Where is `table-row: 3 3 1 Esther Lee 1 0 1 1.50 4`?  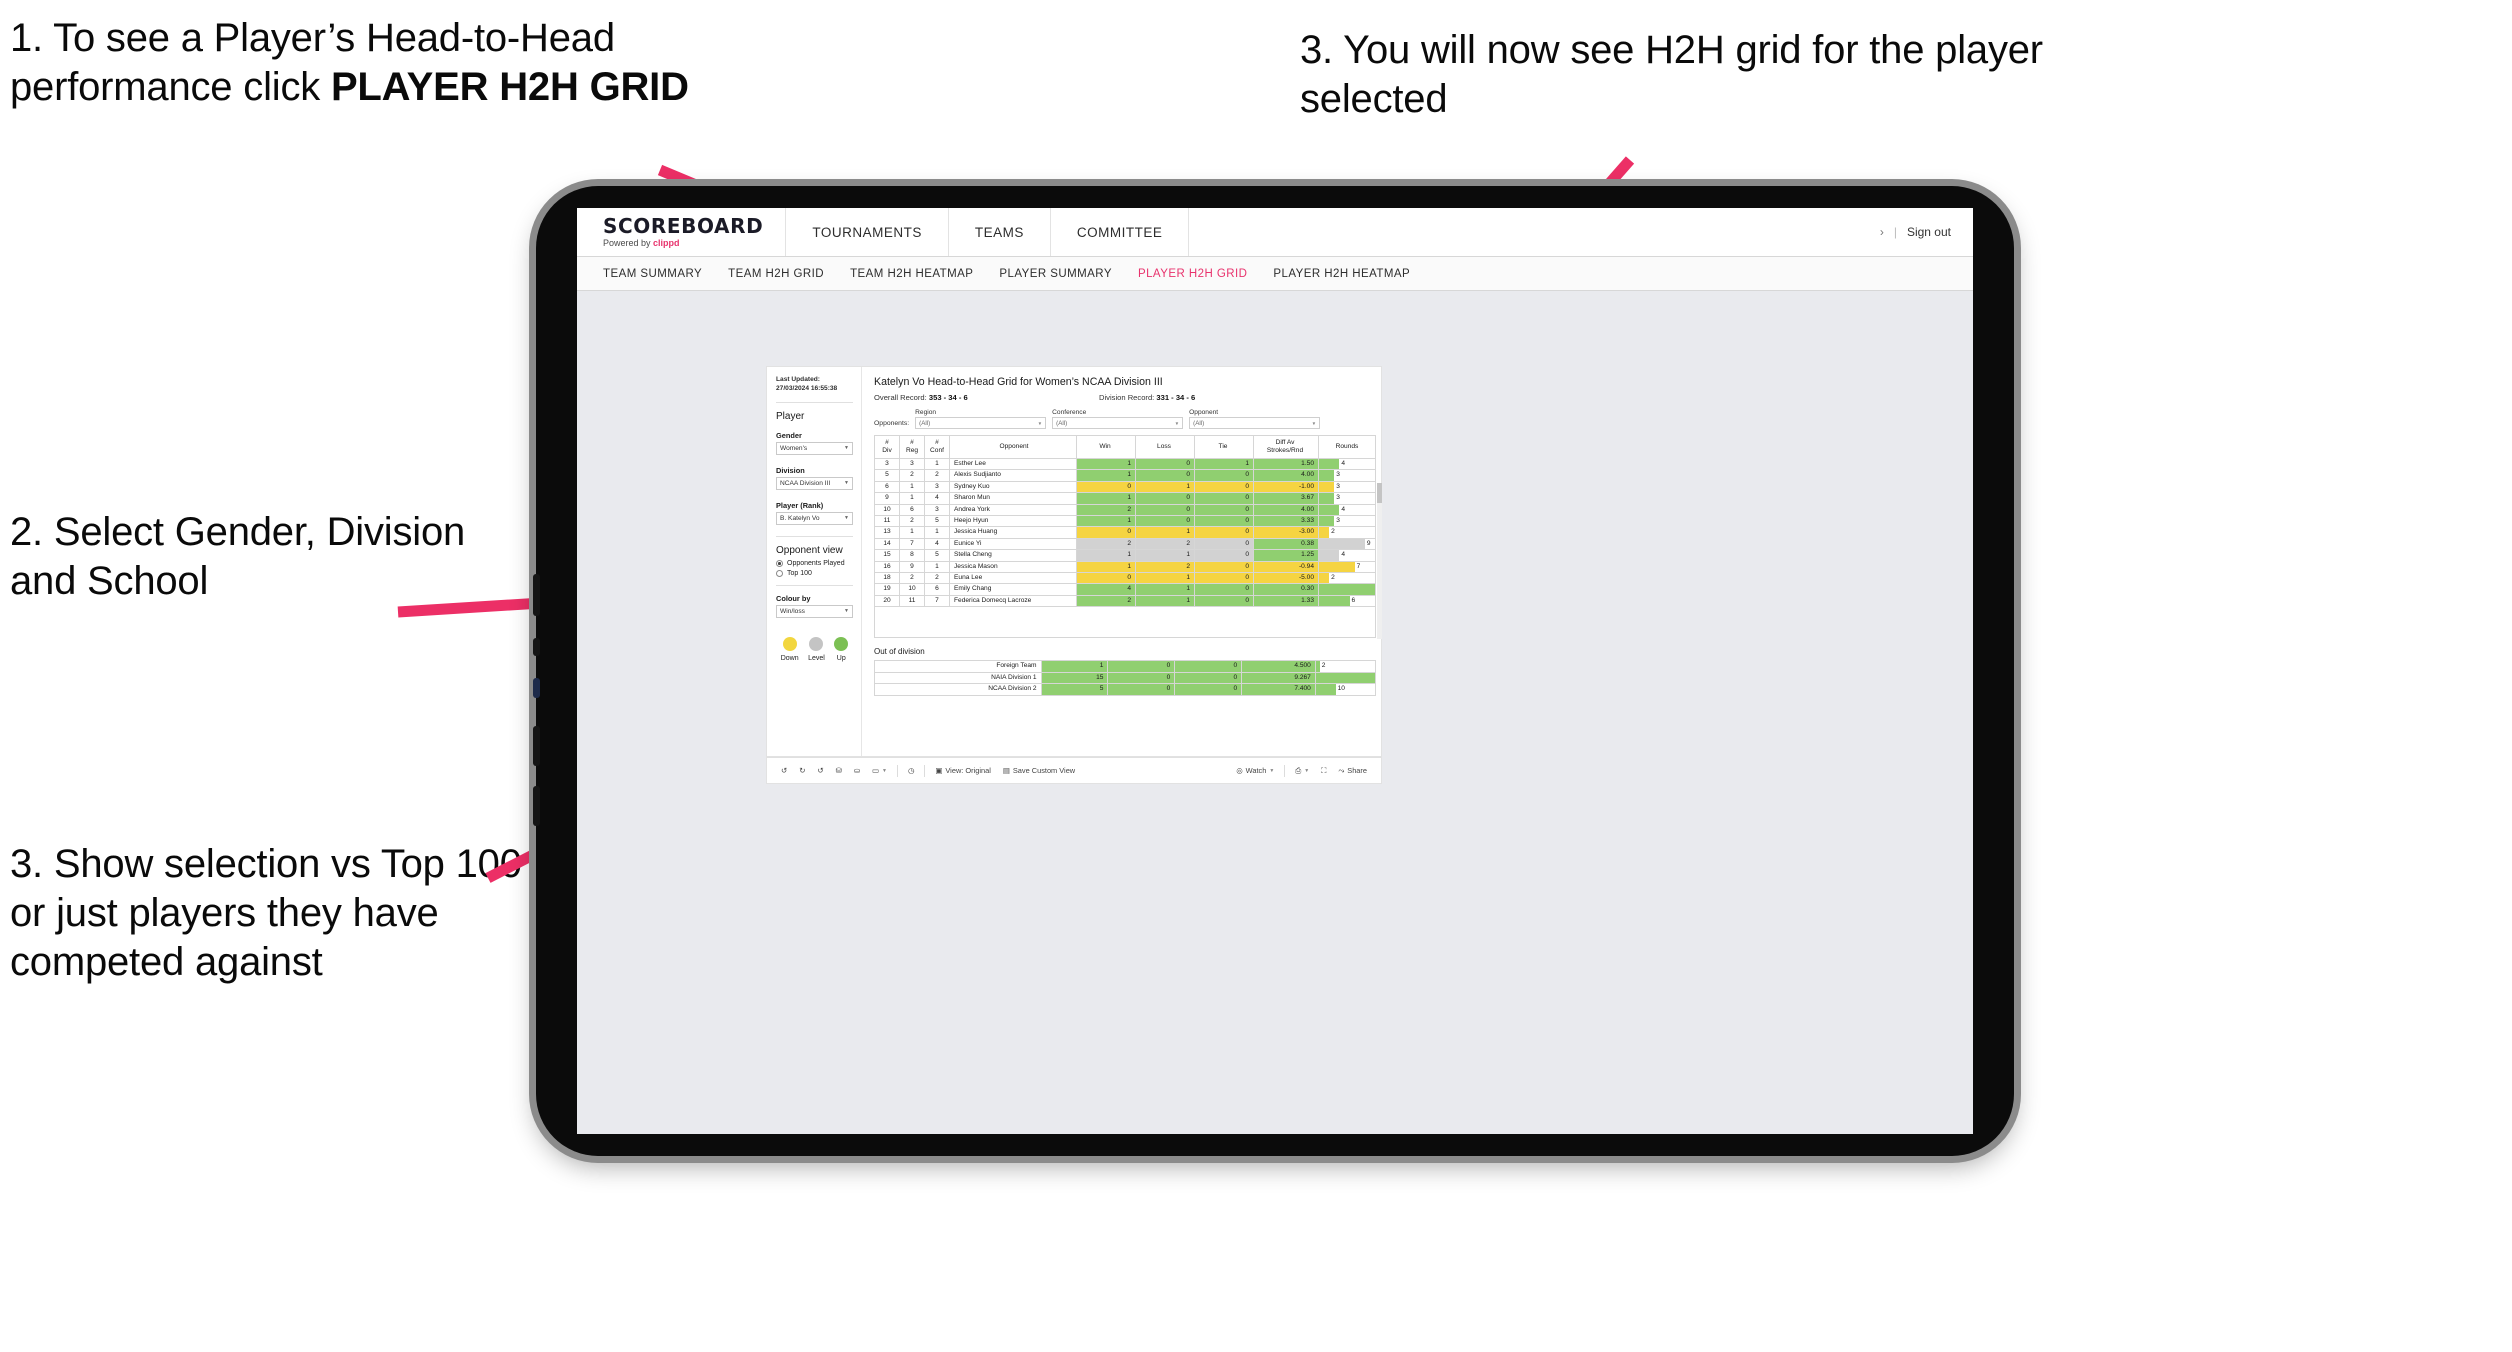
table-row: 3 3 1 Esther Lee 1 0 1 1.50 4 is located at coordinates (1125, 464).